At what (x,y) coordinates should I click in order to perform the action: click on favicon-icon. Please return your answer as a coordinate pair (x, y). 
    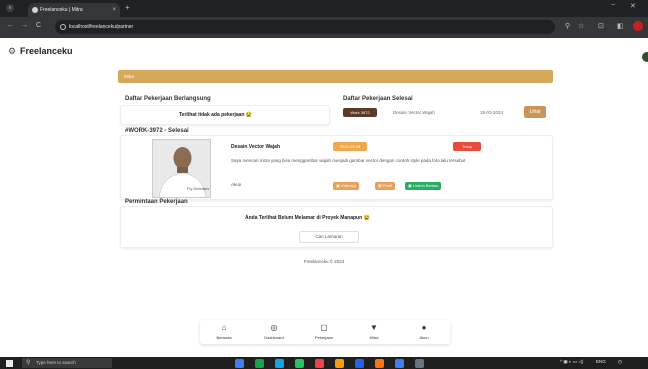
    Looking at the image, I should click on (35, 10).